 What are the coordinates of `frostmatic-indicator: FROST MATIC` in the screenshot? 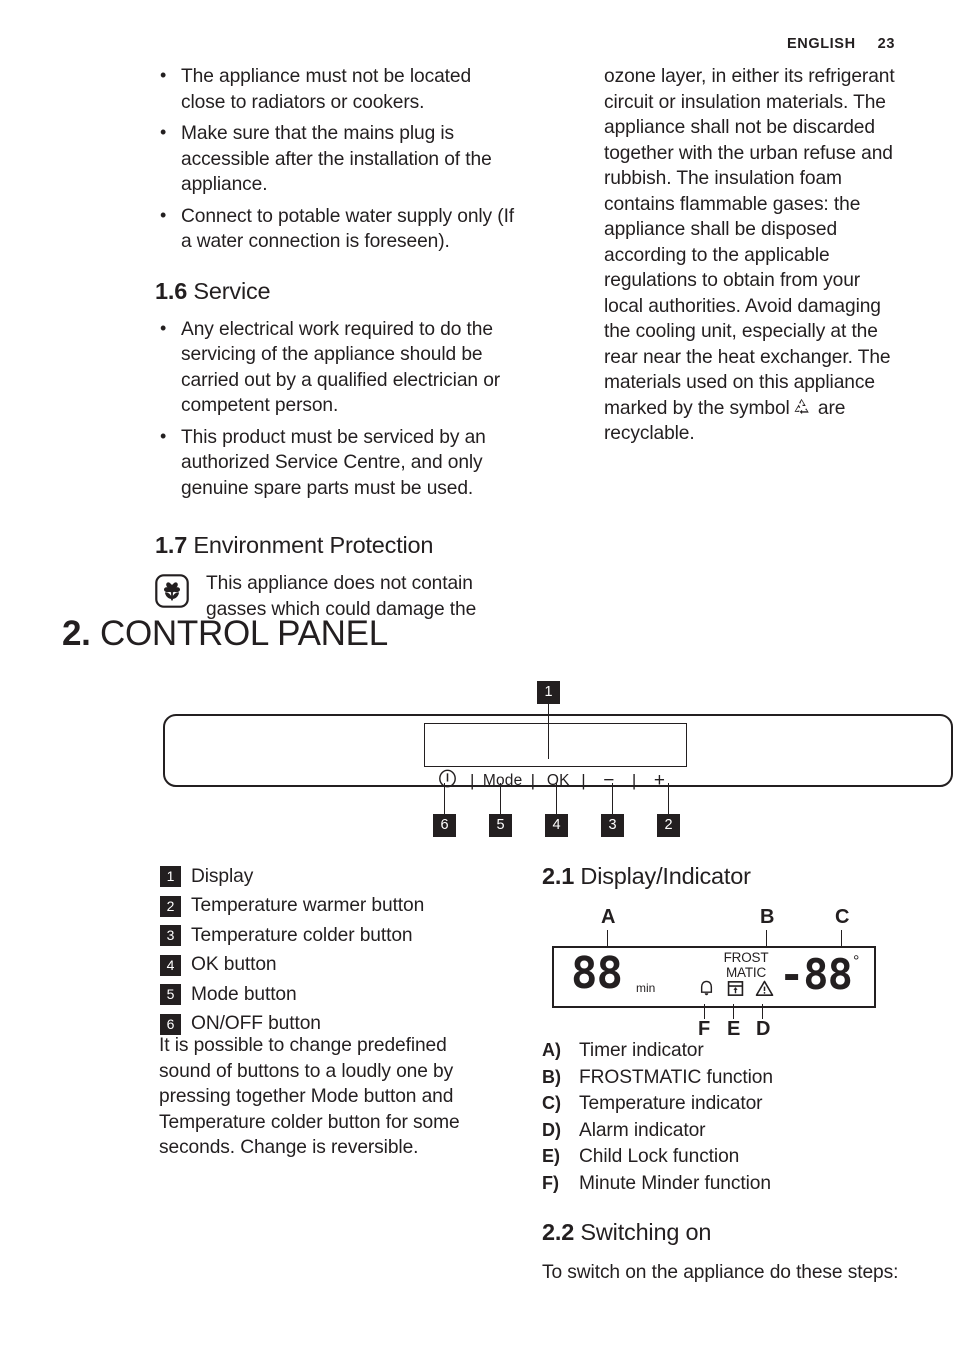 It's located at (746, 965).